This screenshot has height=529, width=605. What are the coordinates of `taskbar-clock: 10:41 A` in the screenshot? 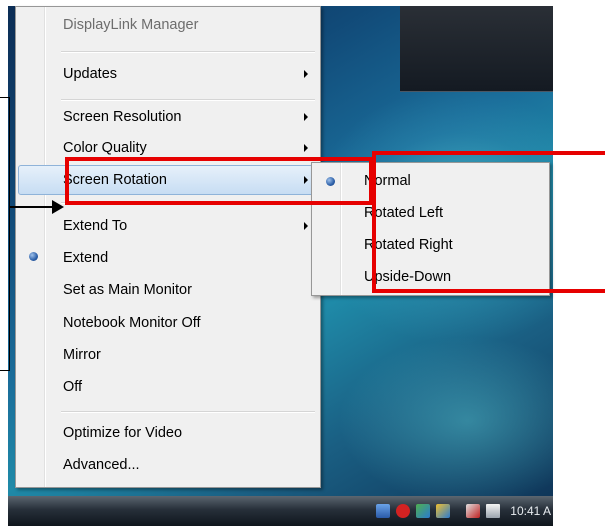 It's located at (530, 511).